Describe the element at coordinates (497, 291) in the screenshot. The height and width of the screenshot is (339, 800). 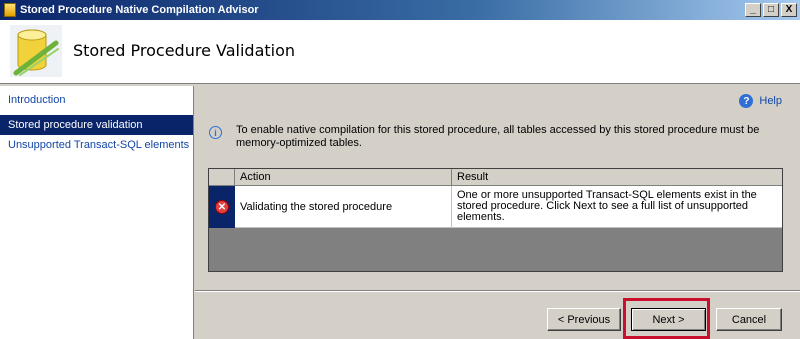
I see `footer-divider` at that location.